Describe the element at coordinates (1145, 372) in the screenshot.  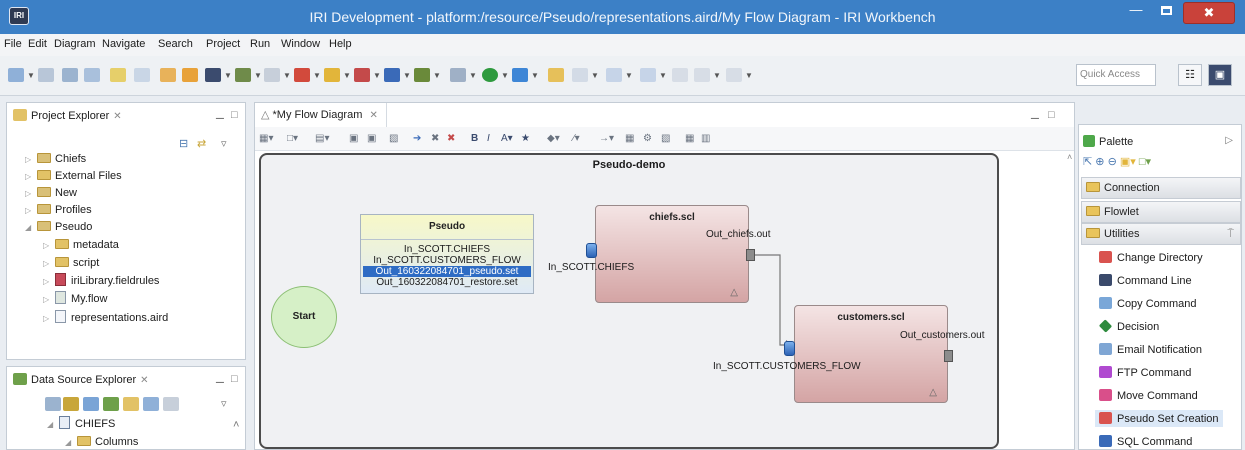
I see `palette-item-ftp-command: FTP Command` at that location.